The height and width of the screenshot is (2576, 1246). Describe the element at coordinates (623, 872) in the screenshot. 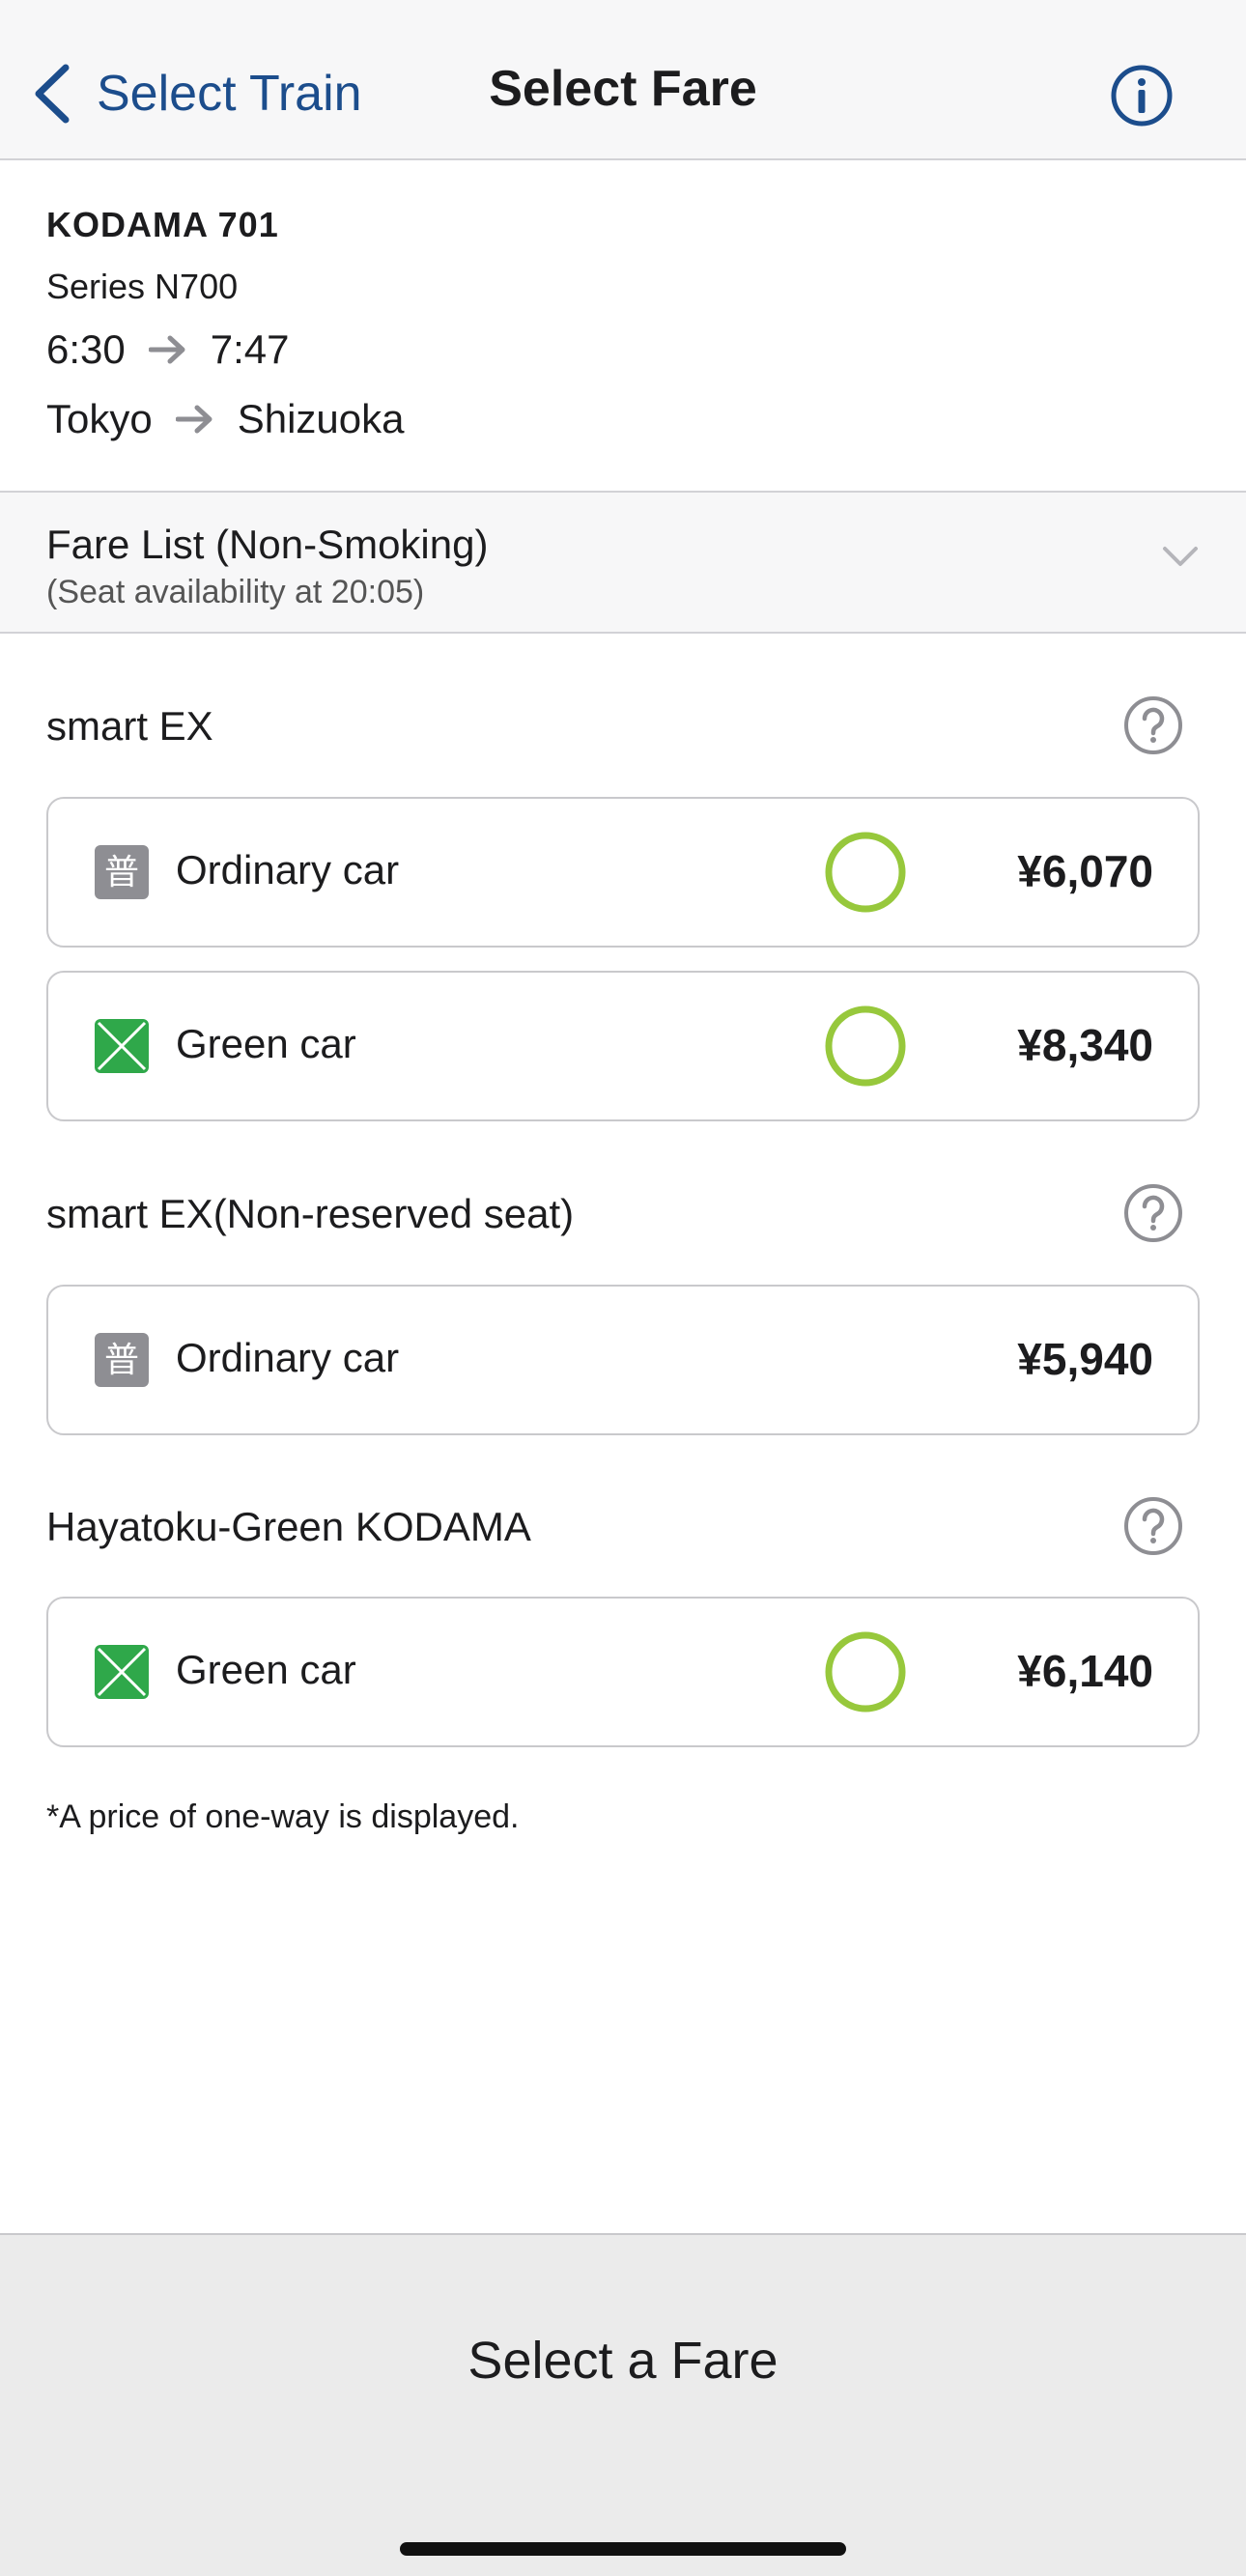

I see `fare-row-smart-ex-ordinary: 普 Ordinary car ¥6,070` at that location.